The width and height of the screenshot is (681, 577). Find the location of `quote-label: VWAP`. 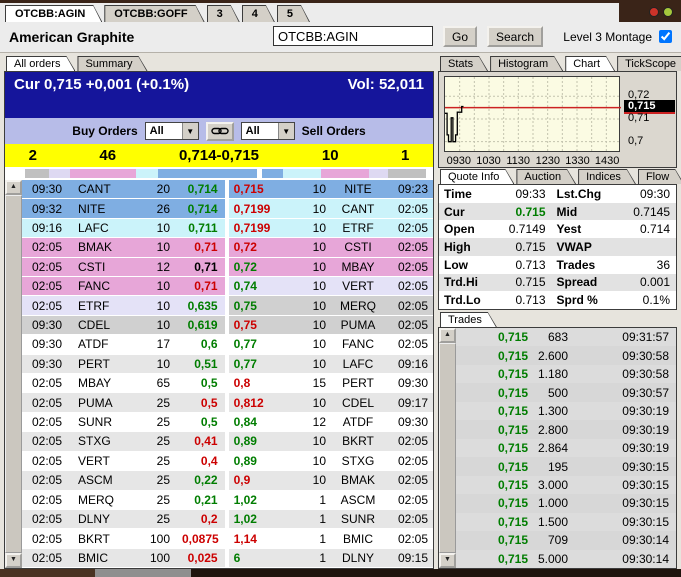

quote-label: VWAP is located at coordinates (574, 247).